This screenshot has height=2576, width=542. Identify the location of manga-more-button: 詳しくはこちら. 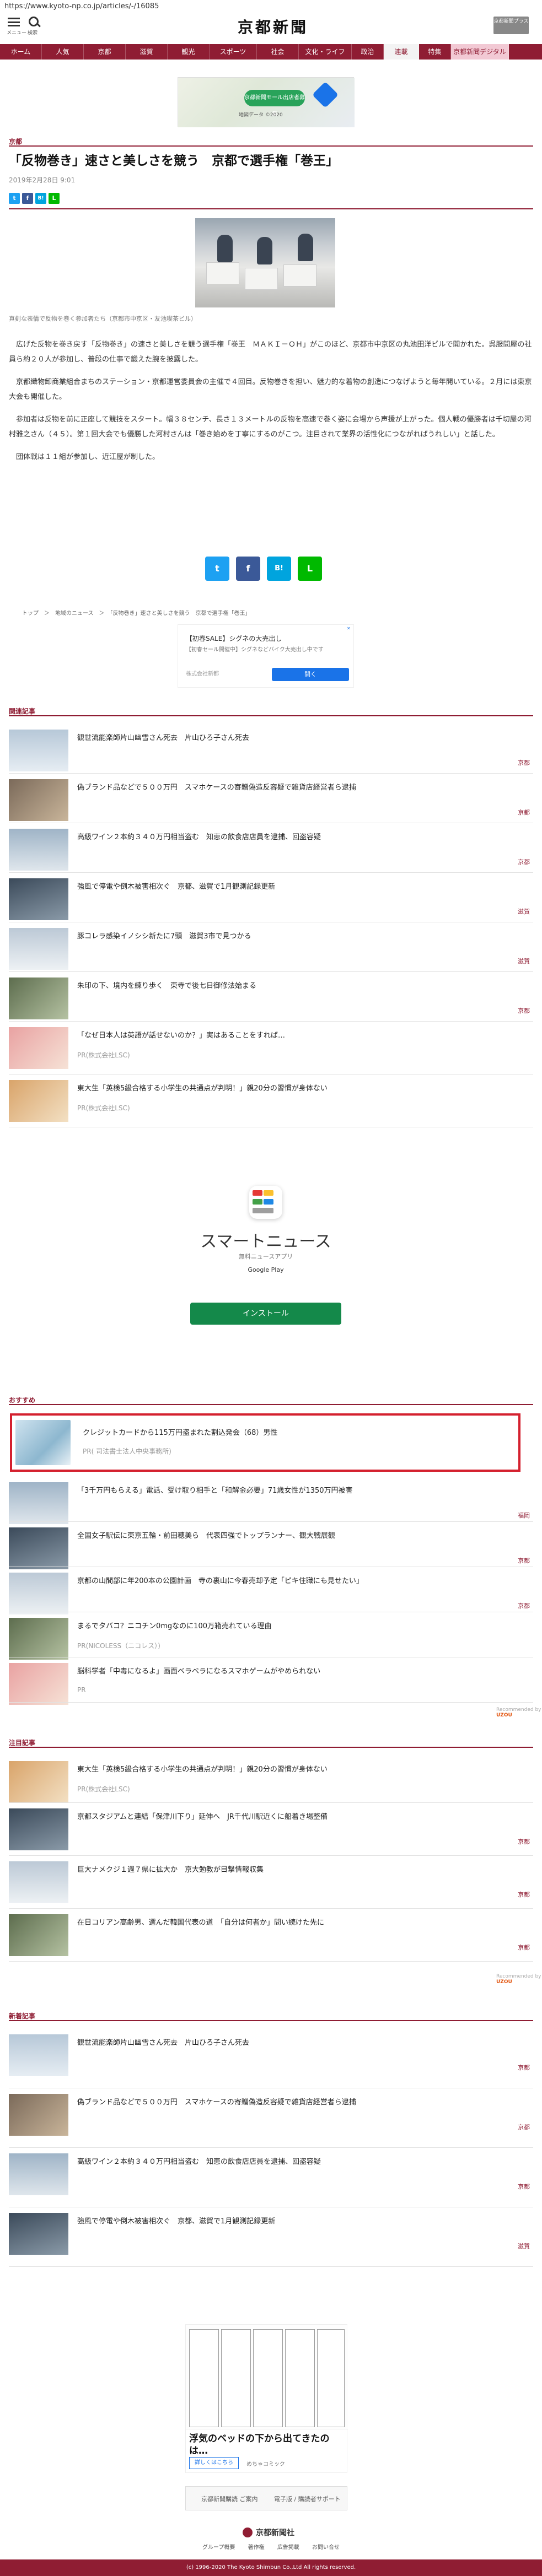
(214, 2463).